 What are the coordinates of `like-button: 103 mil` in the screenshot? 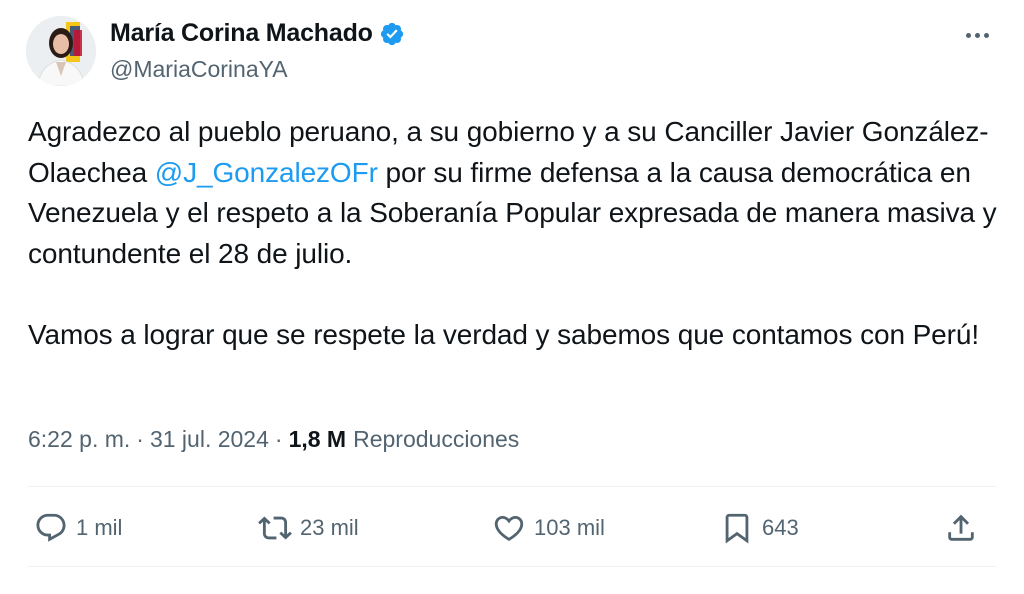 It's located at (548, 528).